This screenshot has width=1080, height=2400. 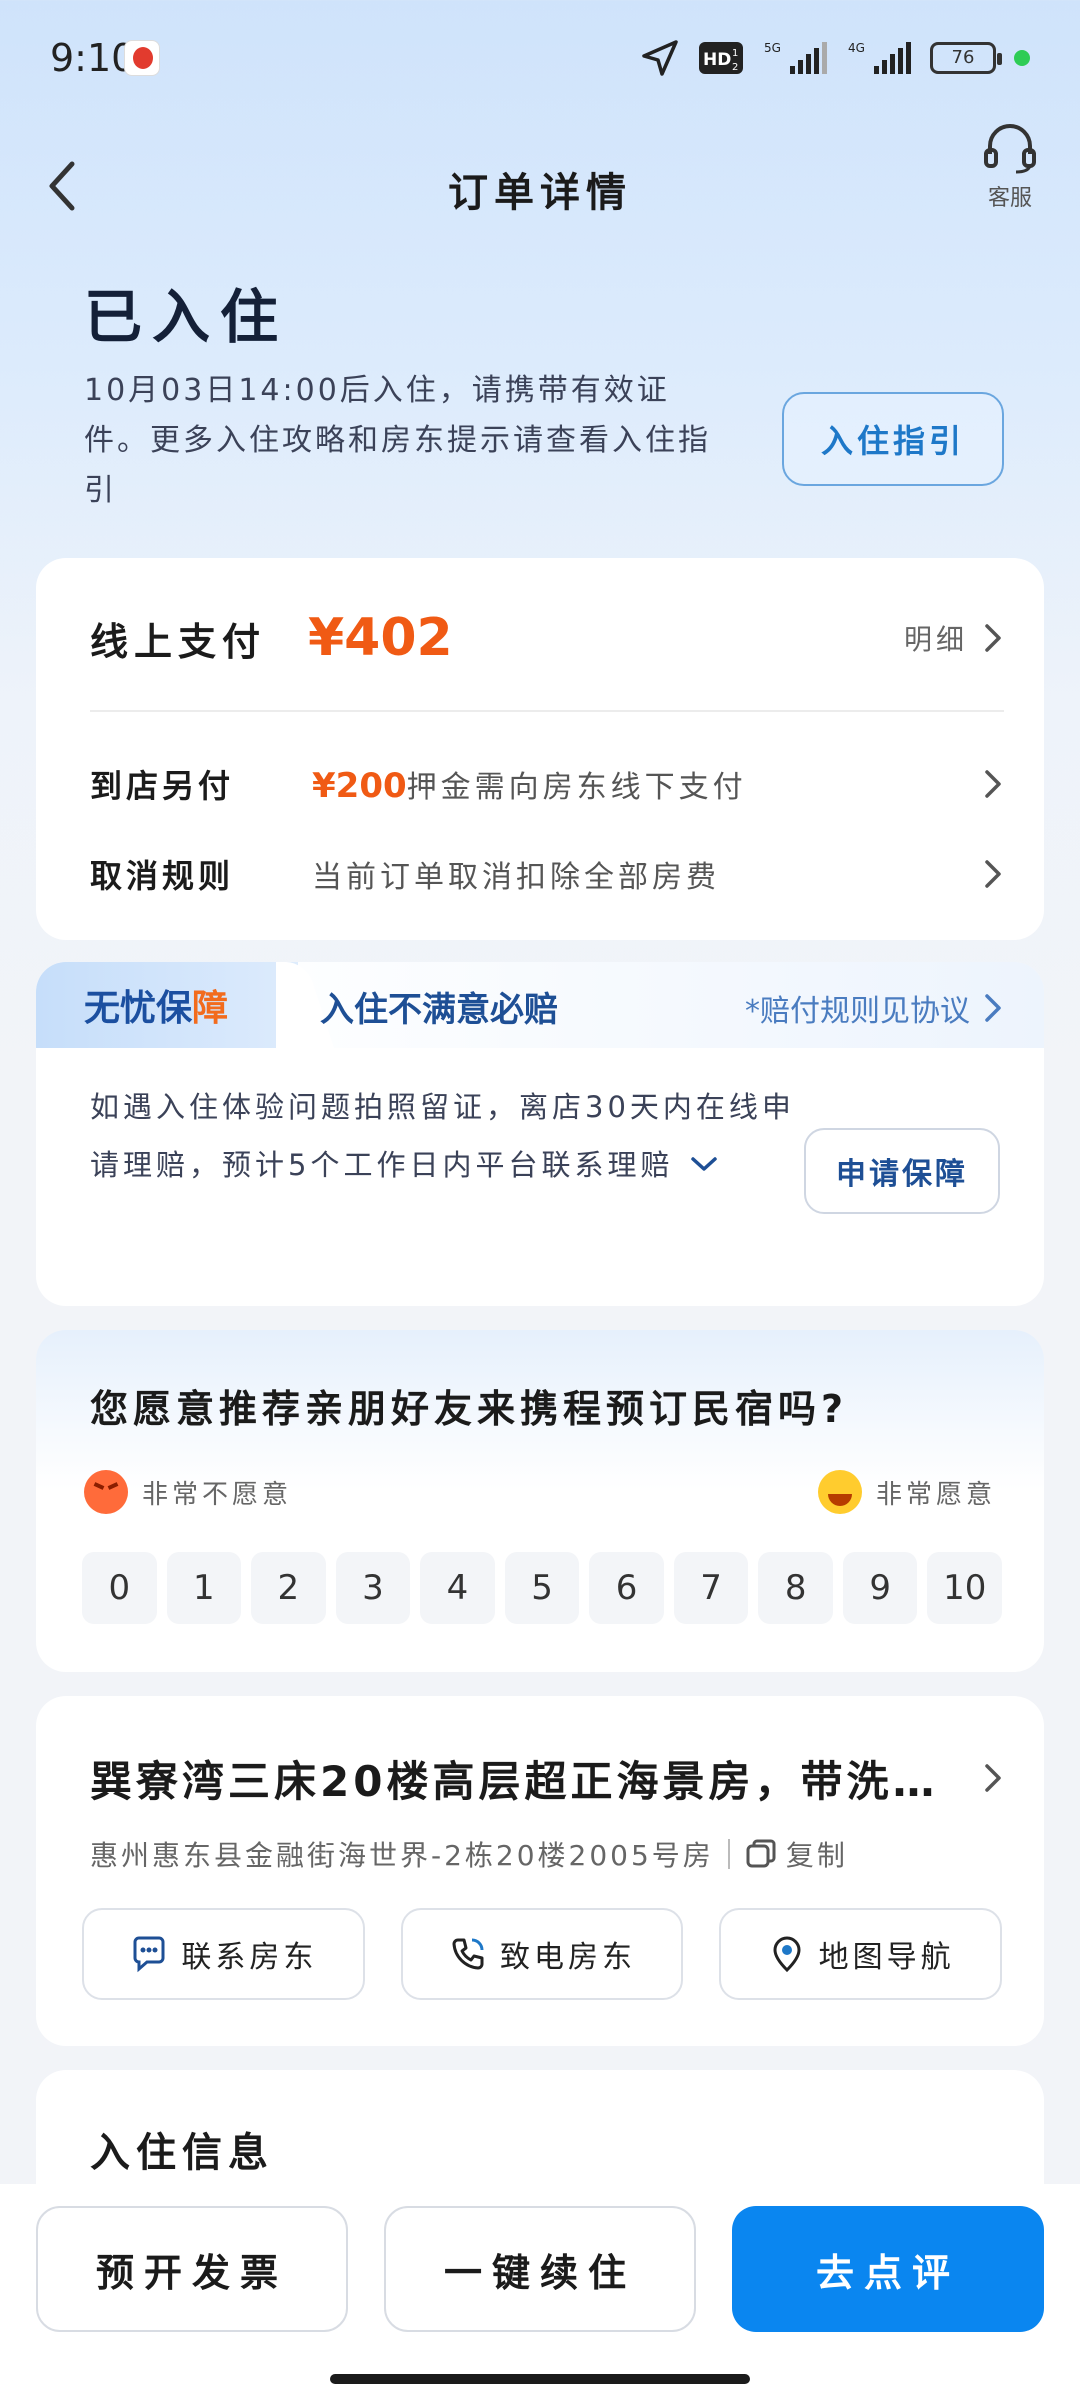 I want to click on customer-service-button: 客服, so click(x=1010, y=170).